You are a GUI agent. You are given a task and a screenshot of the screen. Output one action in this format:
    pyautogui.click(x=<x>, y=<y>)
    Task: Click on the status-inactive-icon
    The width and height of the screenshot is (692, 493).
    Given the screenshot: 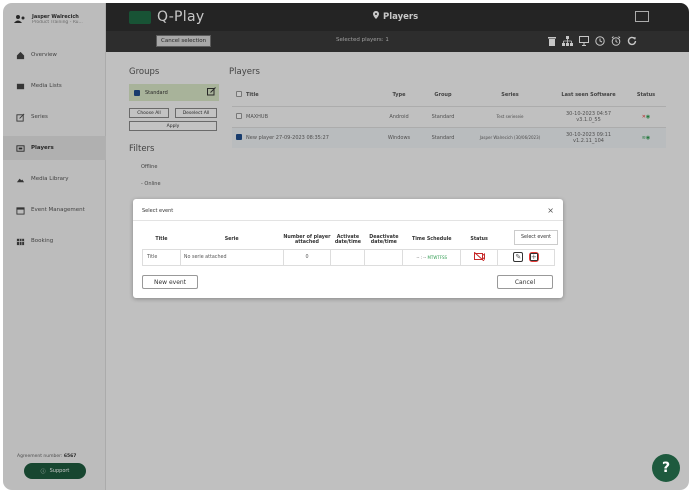 What is the action you would take?
    pyautogui.click(x=479, y=257)
    